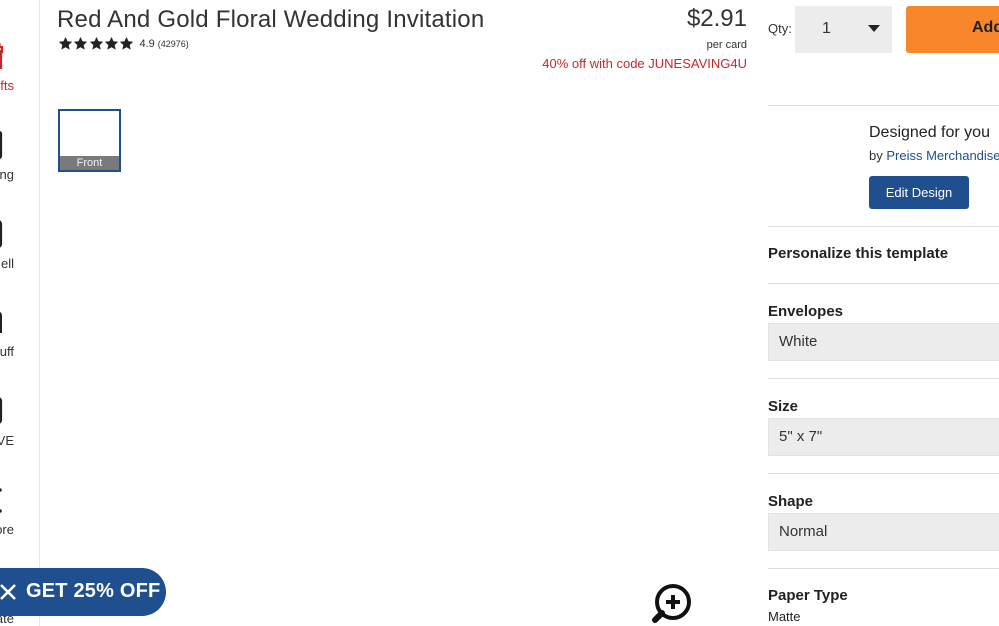 This screenshot has width=999, height=626. What do you see at coordinates (801, 436) in the screenshot?
I see `size-value: 5" x 7"` at bounding box center [801, 436].